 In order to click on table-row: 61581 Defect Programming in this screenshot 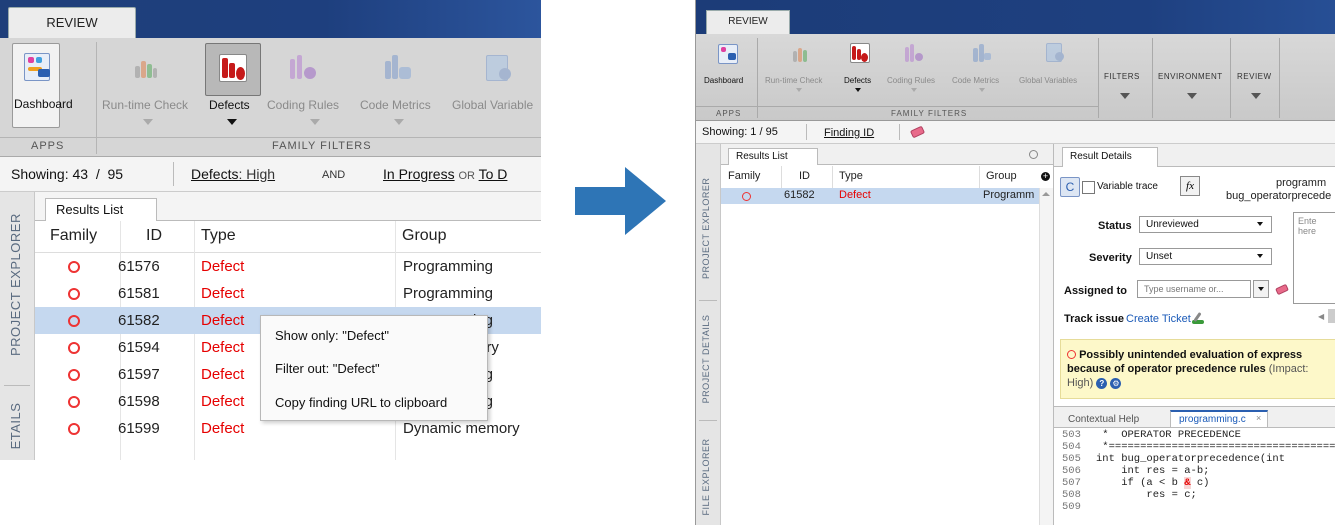, I will do `click(288, 293)`.